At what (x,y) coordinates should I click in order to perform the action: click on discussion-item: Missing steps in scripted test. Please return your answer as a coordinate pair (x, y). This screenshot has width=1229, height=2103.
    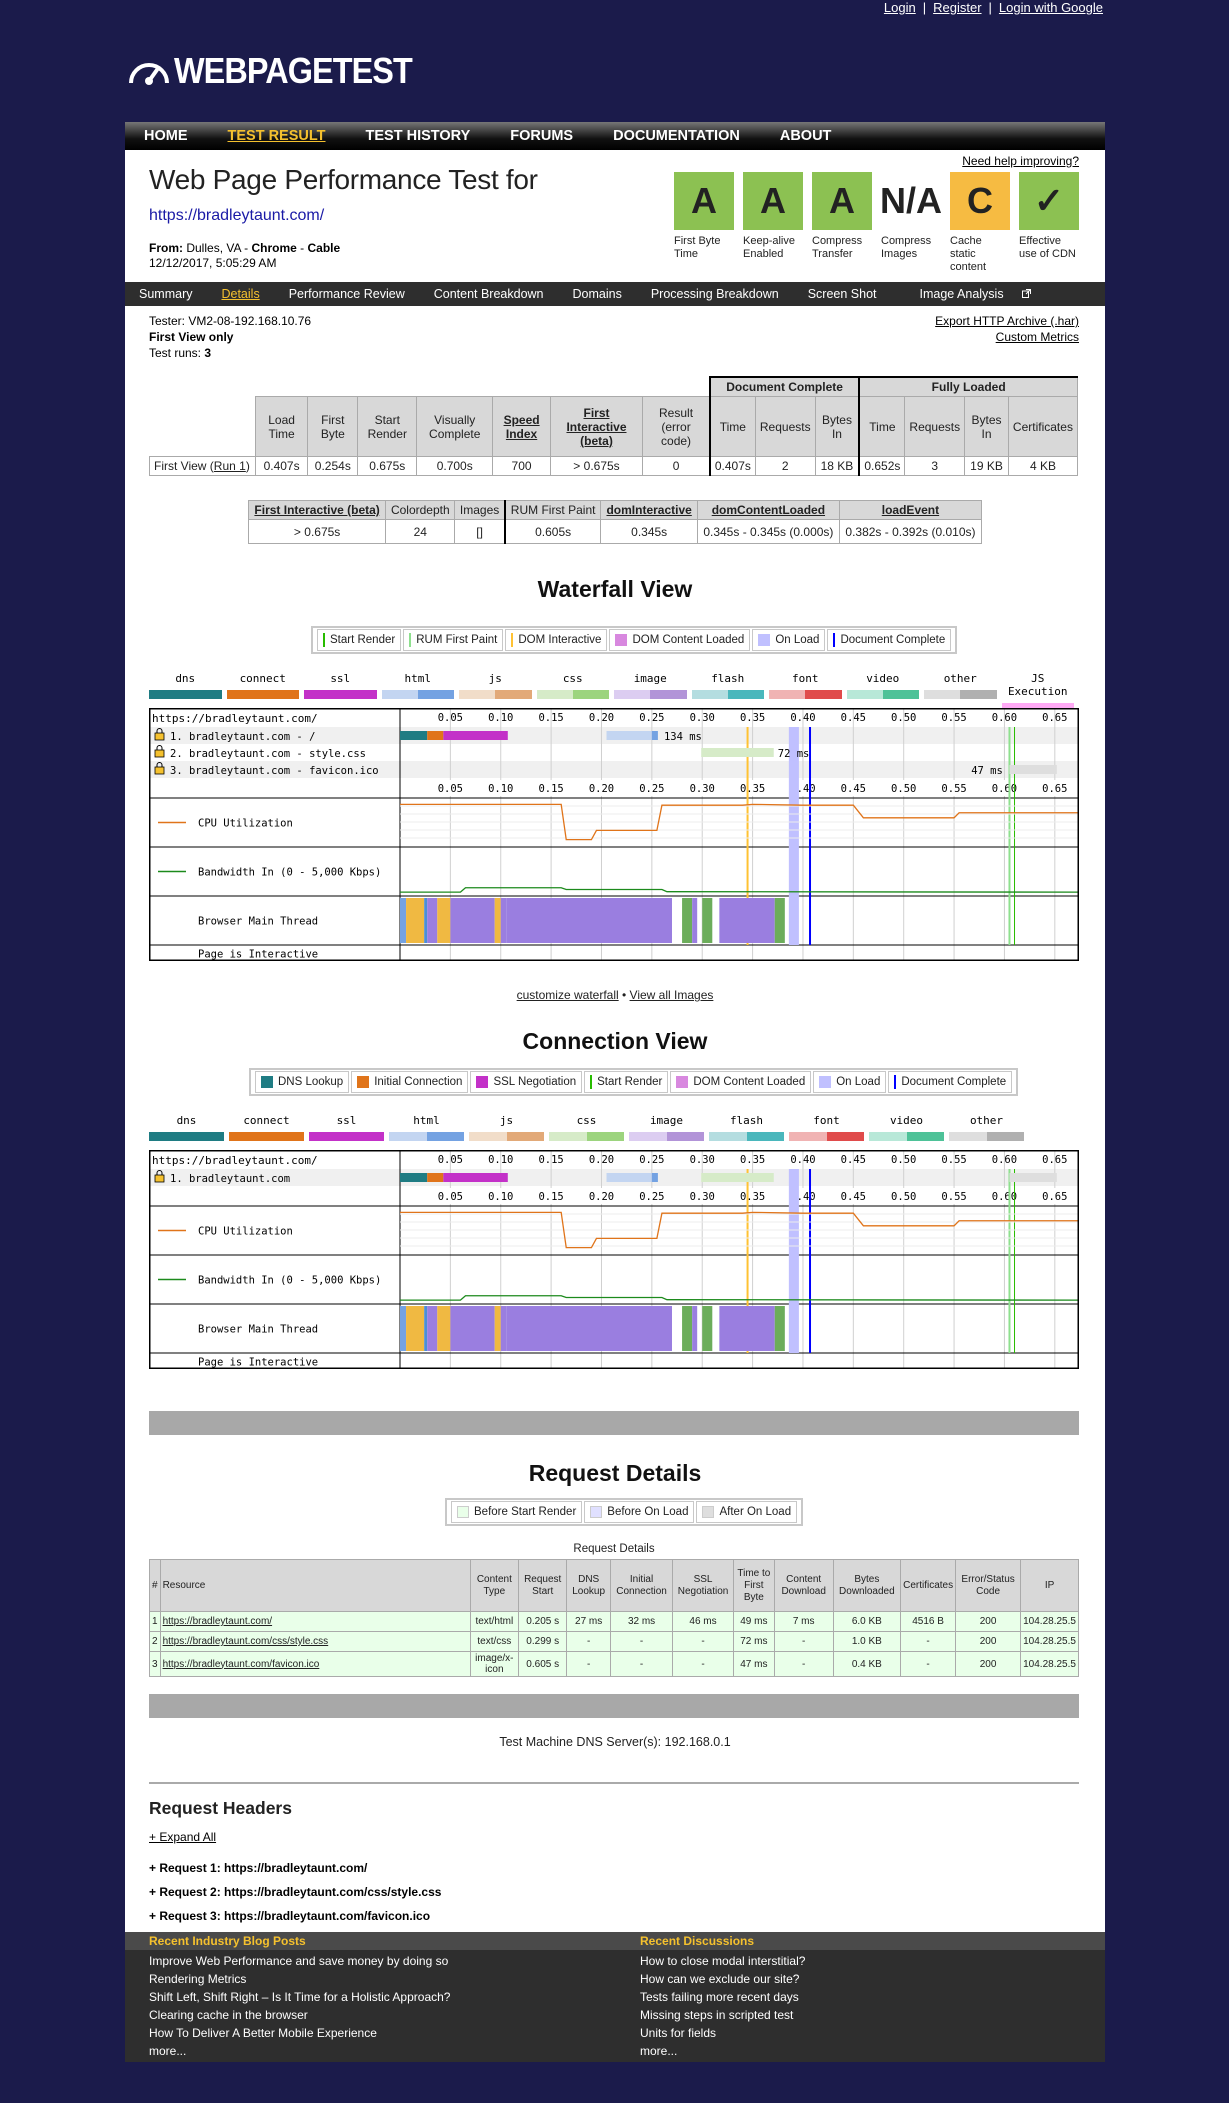
    Looking at the image, I should click on (722, 2015).